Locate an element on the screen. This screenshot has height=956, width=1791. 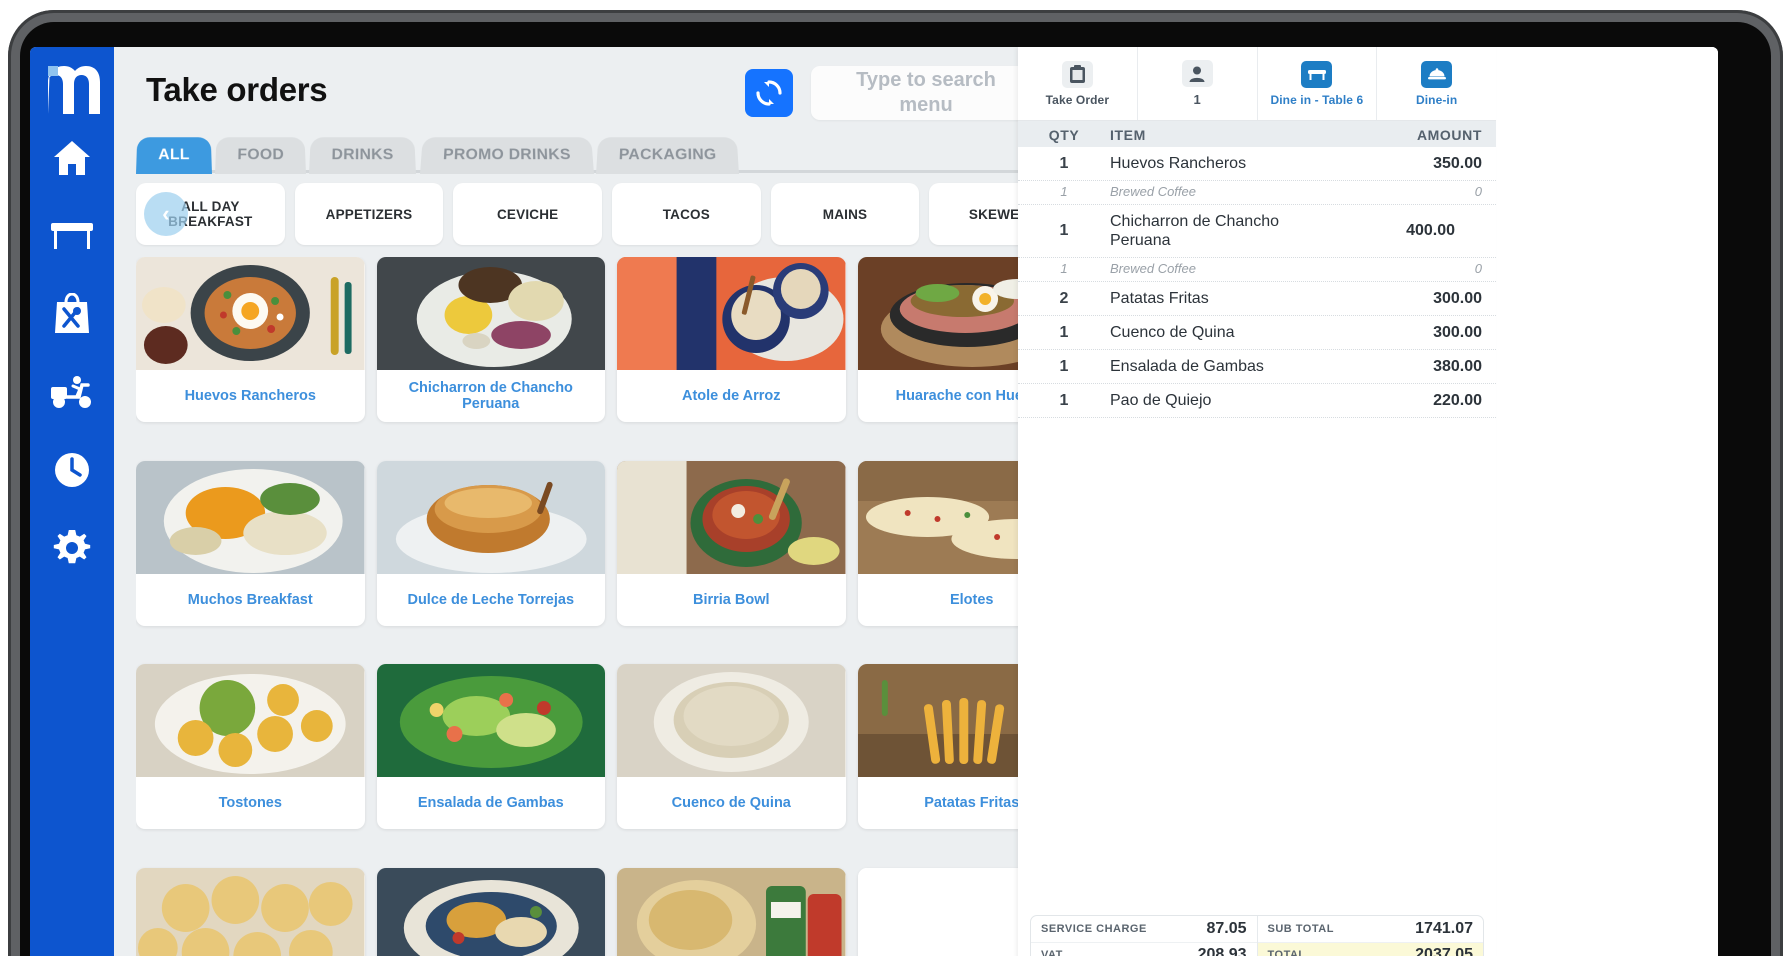
order-line-item: 1 Huevos Rancheros 350.00 is located at coordinates (1257, 164).